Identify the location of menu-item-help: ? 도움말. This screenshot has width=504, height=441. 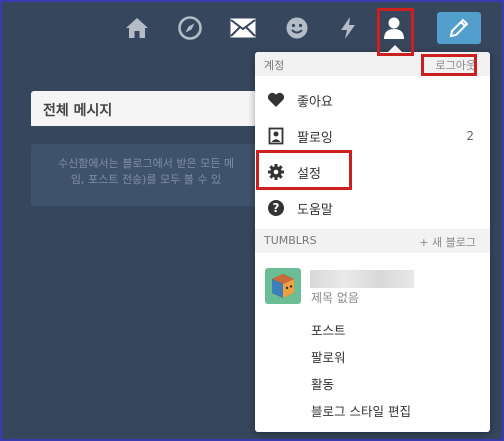
(372, 208).